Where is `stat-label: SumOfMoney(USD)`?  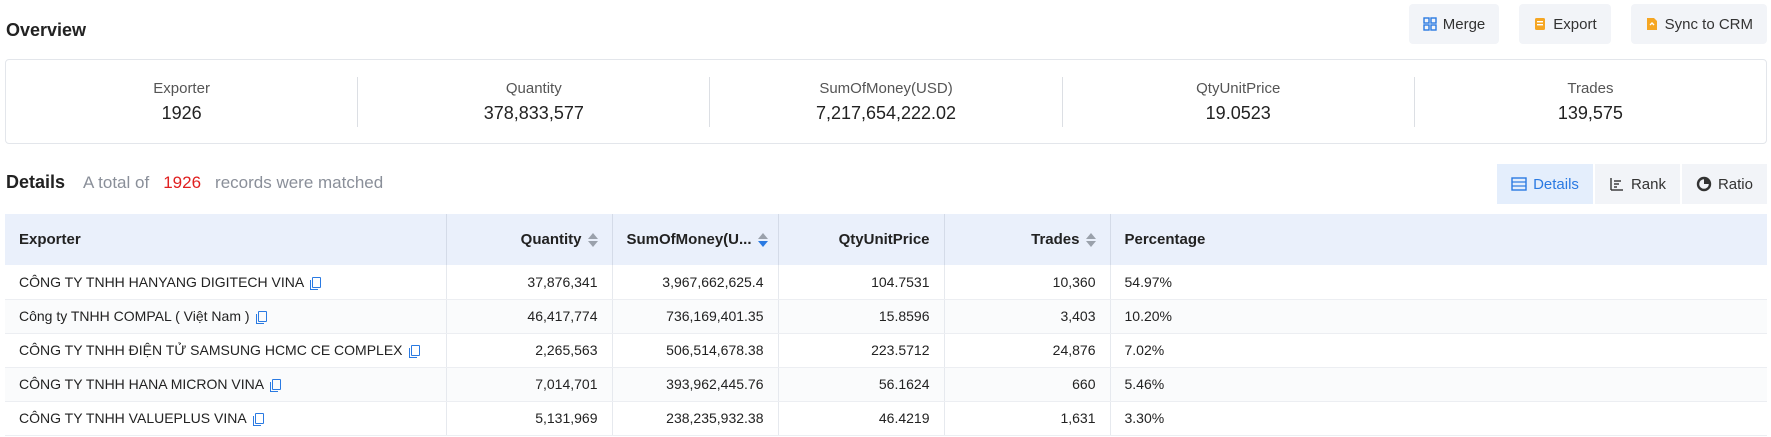
stat-label: SumOfMoney(USD) is located at coordinates (886, 88).